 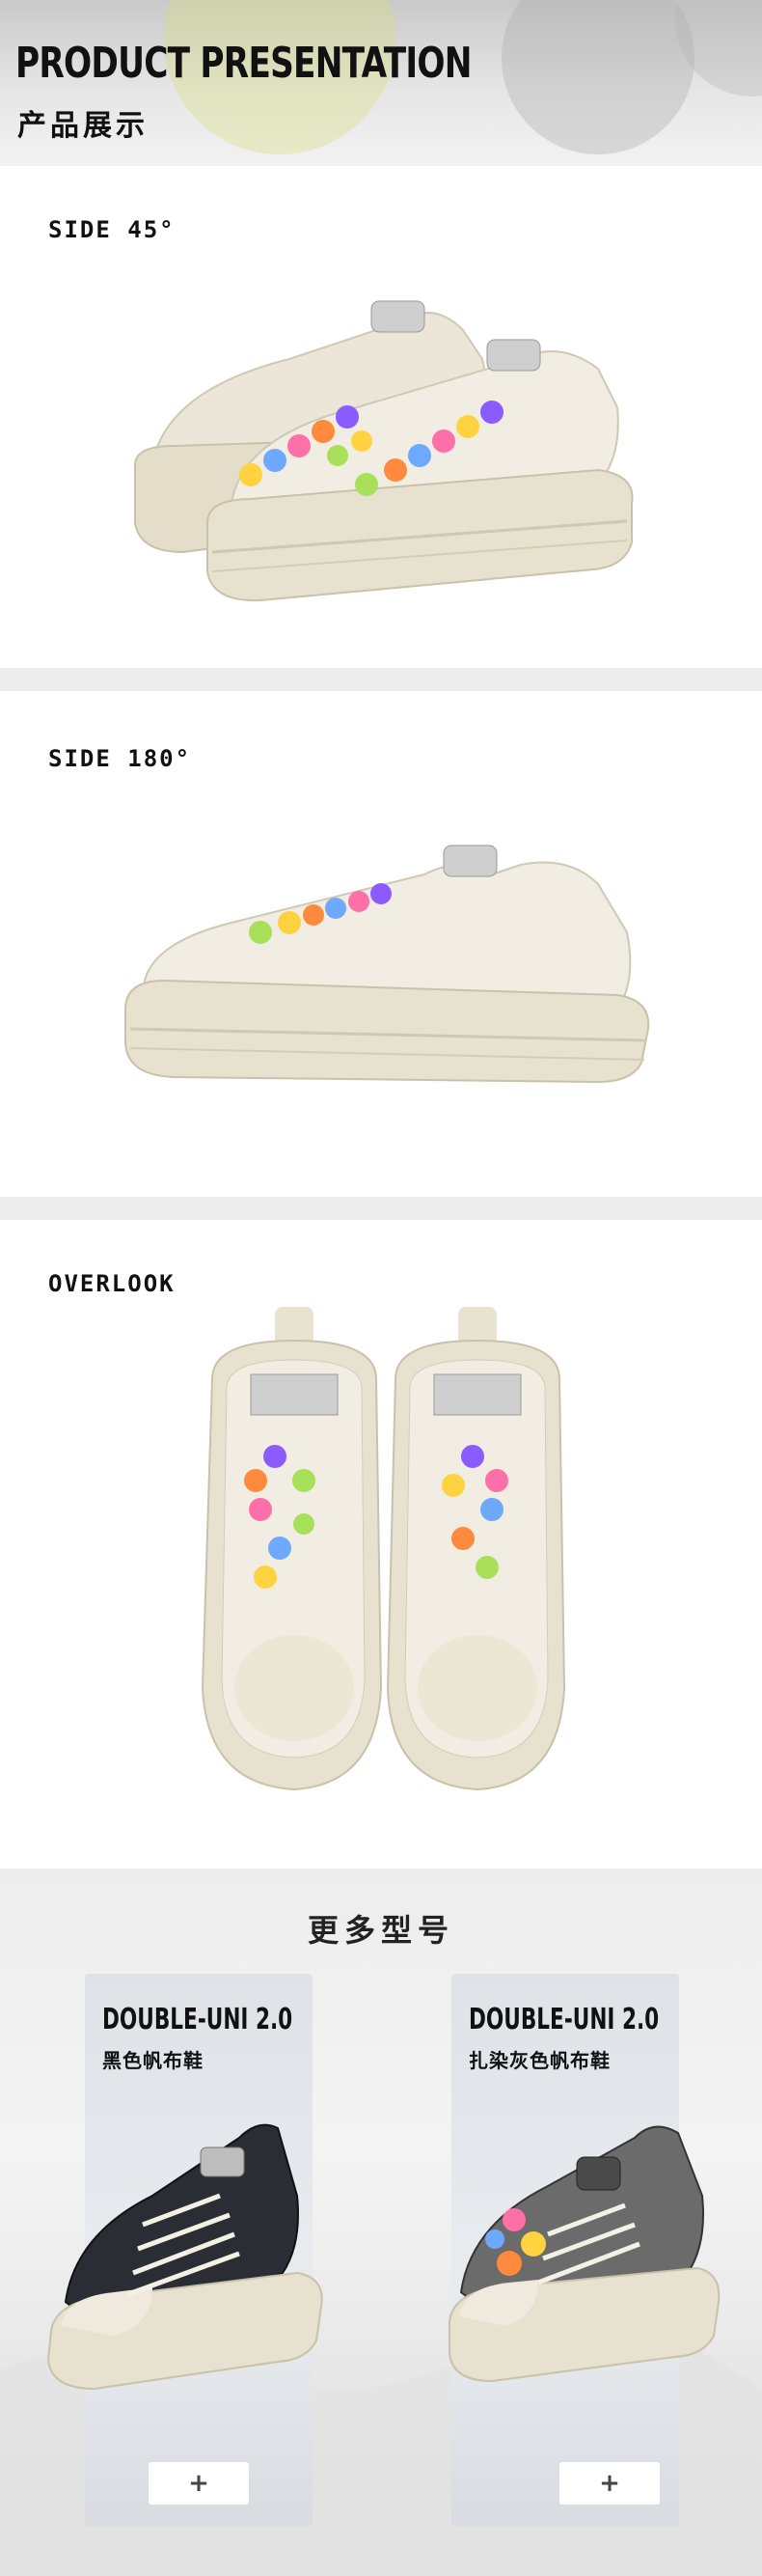 I want to click on section-label: OVERLOOK, so click(x=112, y=1283).